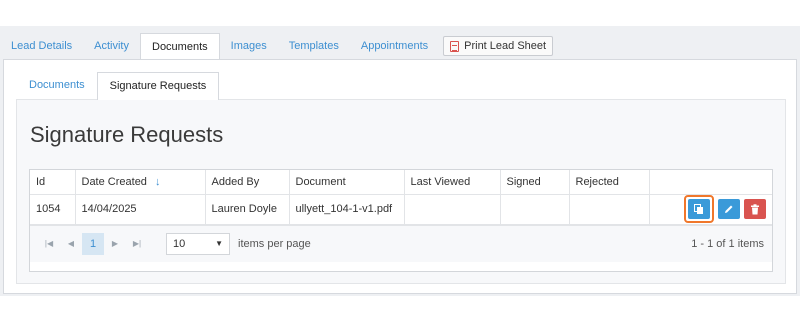  I want to click on cell-actions, so click(710, 209).